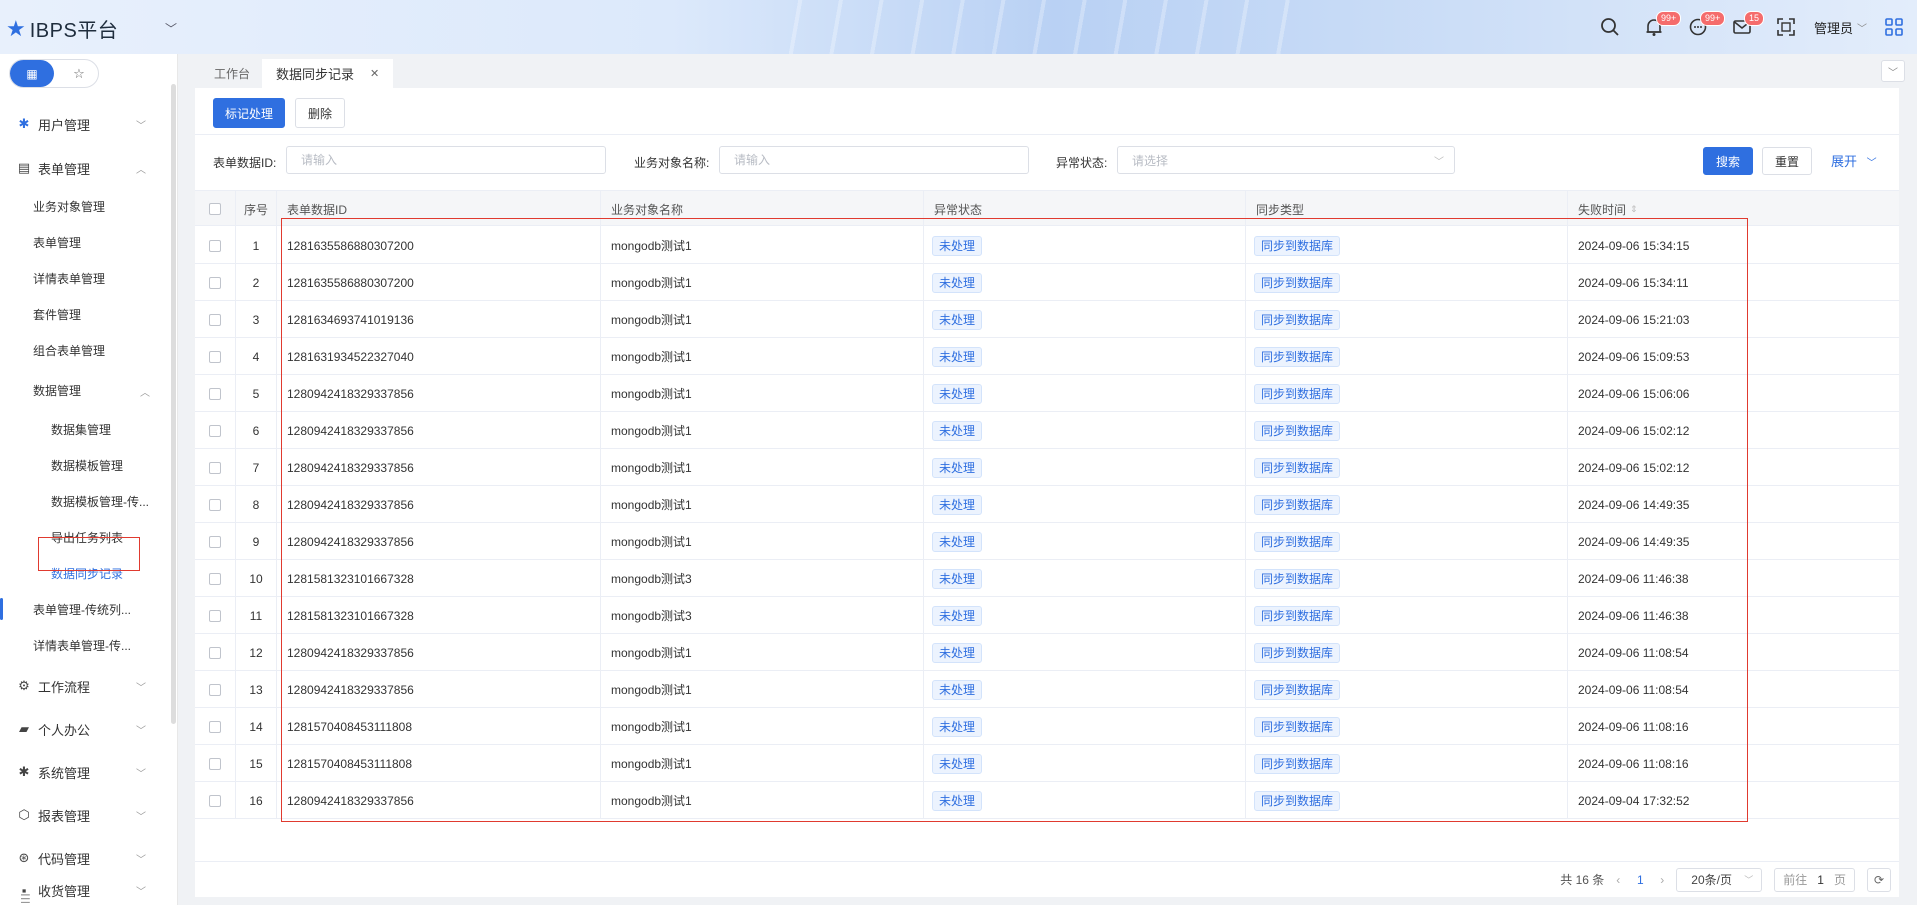  Describe the element at coordinates (439, 578) in the screenshot. I see `cell-form-id: 1281581323101667328` at that location.